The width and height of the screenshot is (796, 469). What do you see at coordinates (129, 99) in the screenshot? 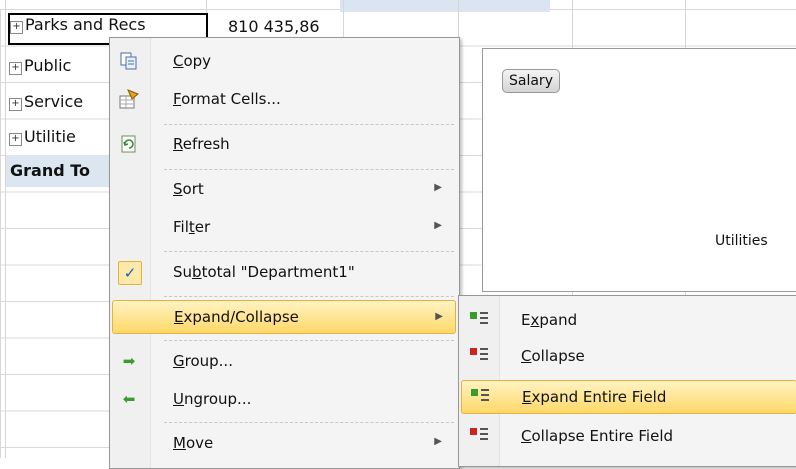
I see `format-cells-icon` at bounding box center [129, 99].